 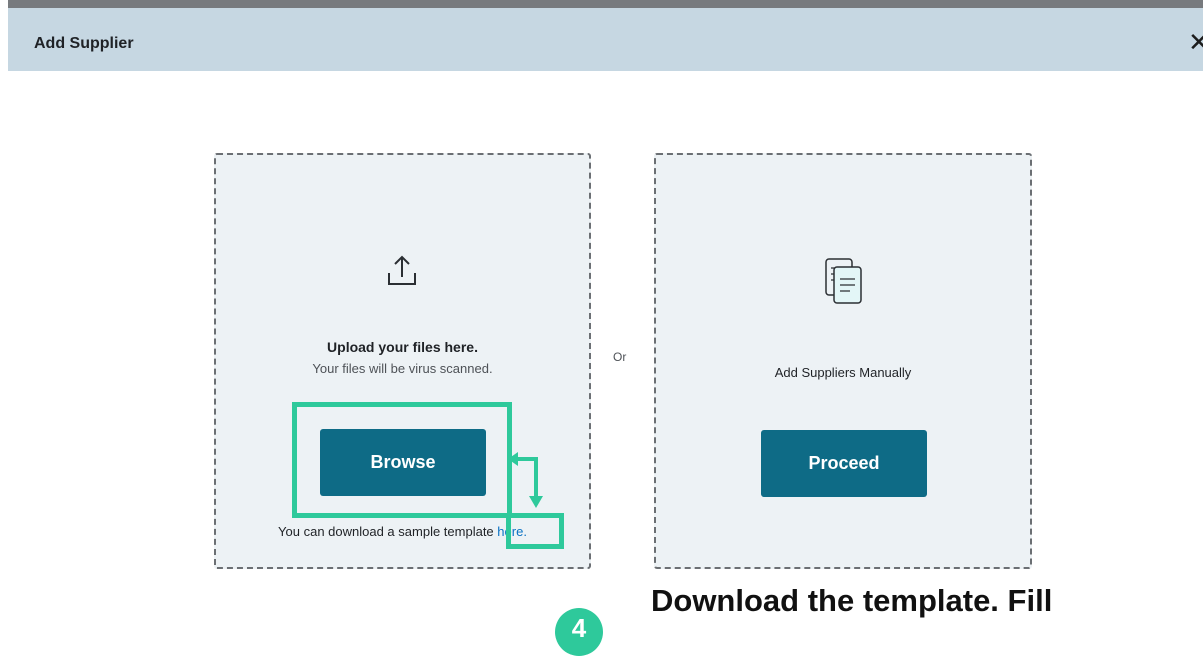 What do you see at coordinates (84, 43) in the screenshot?
I see `dialog-title: Add Supplier` at bounding box center [84, 43].